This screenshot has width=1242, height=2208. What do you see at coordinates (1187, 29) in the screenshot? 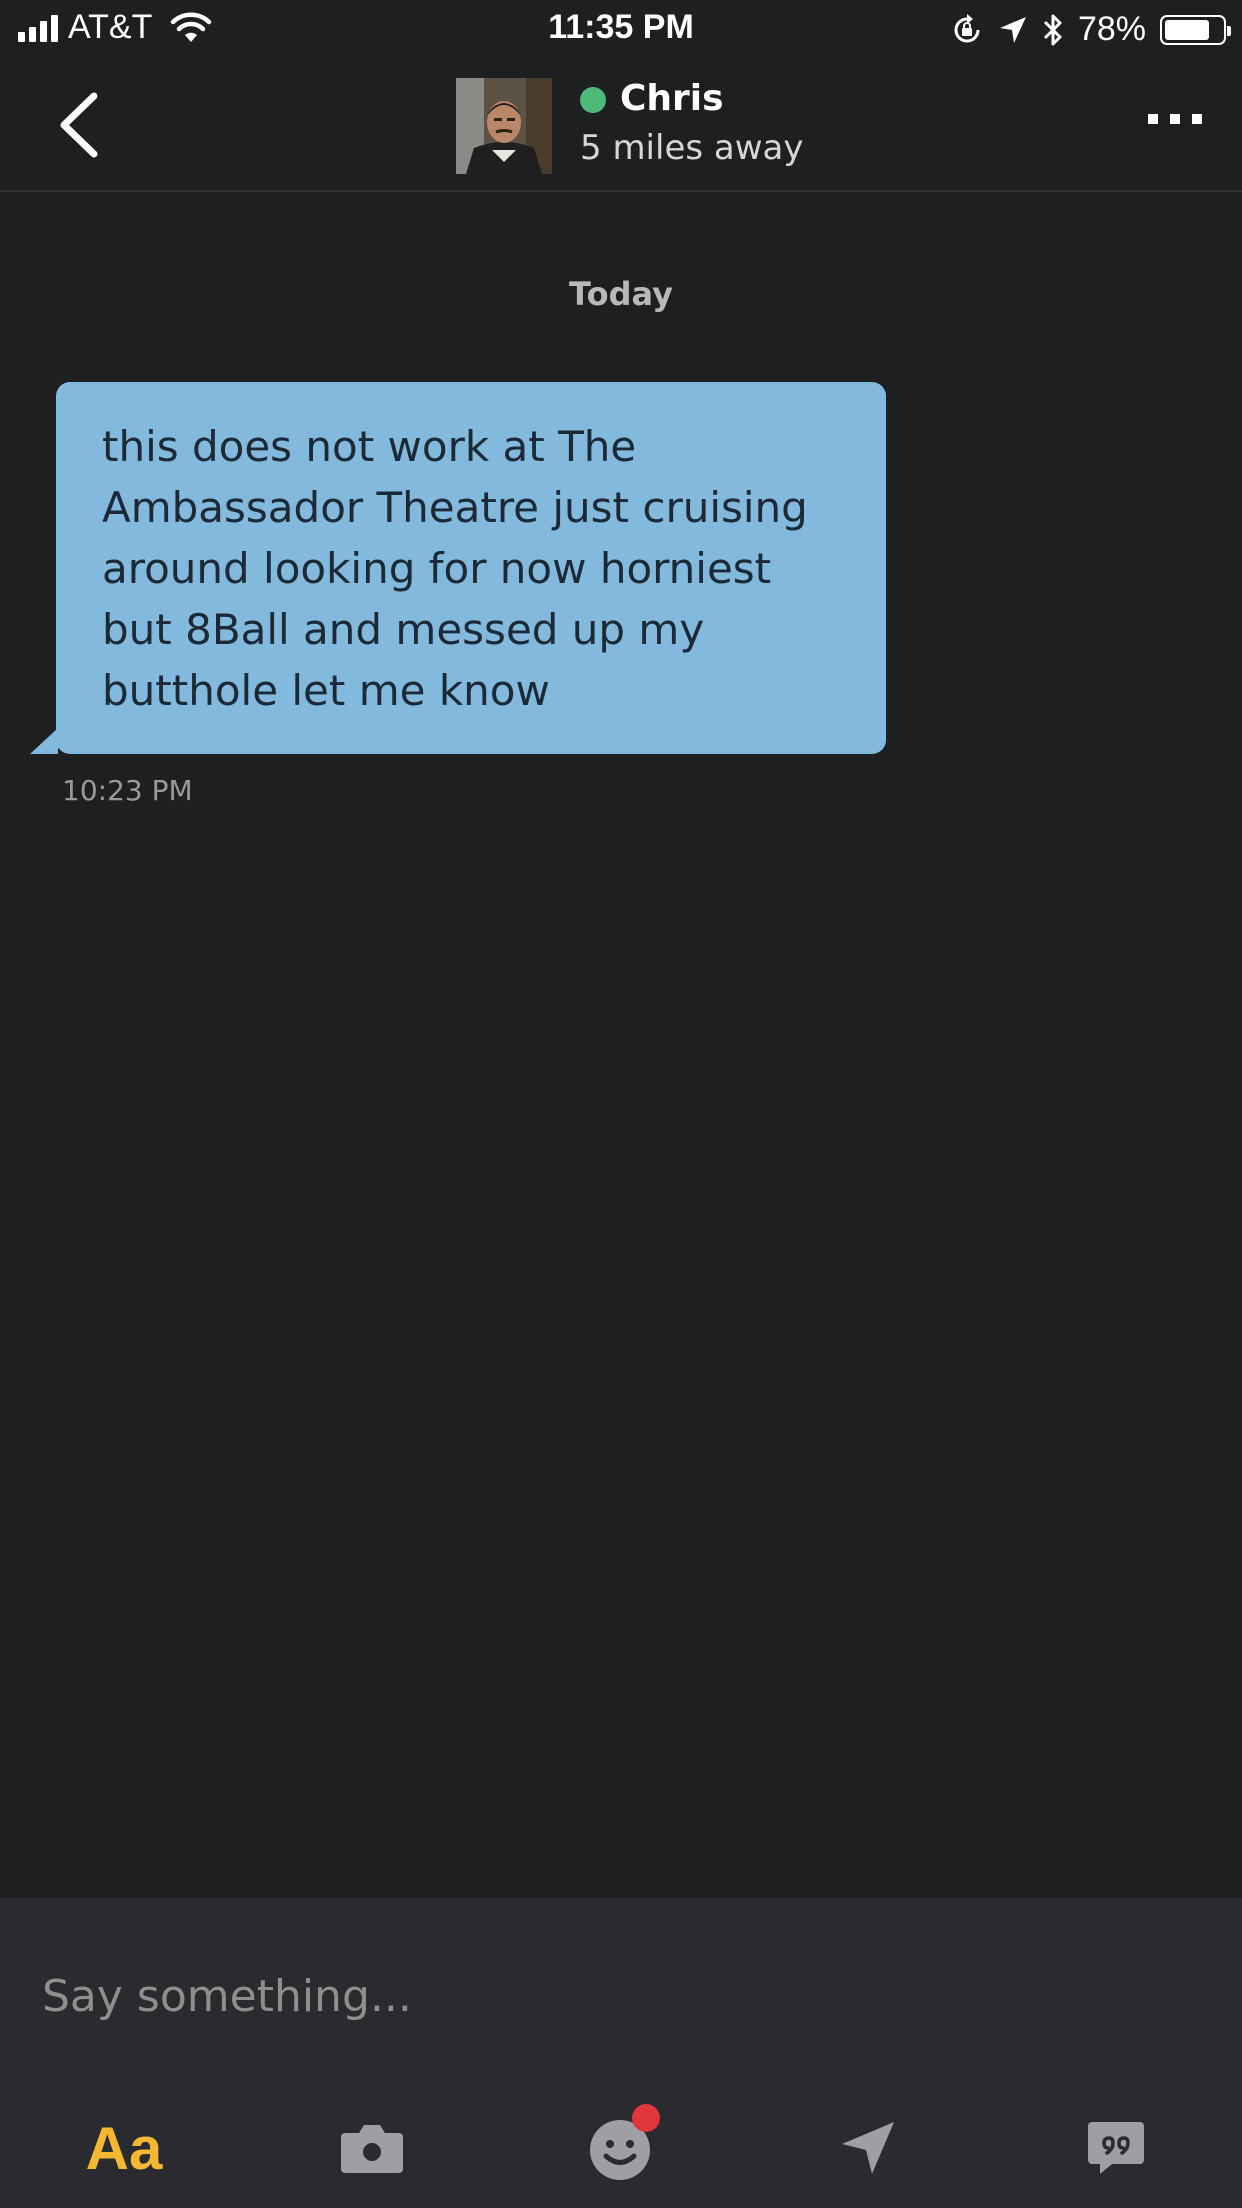
I see `battery-level` at bounding box center [1187, 29].